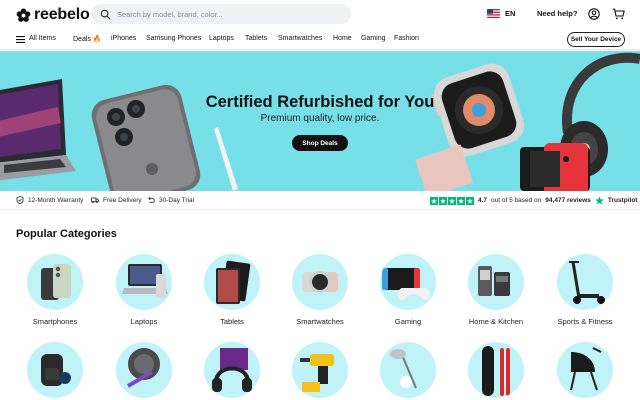 Image resolution: width=640 pixels, height=400 pixels. What do you see at coordinates (555, 167) in the screenshot?
I see `game-console-illustration` at bounding box center [555, 167].